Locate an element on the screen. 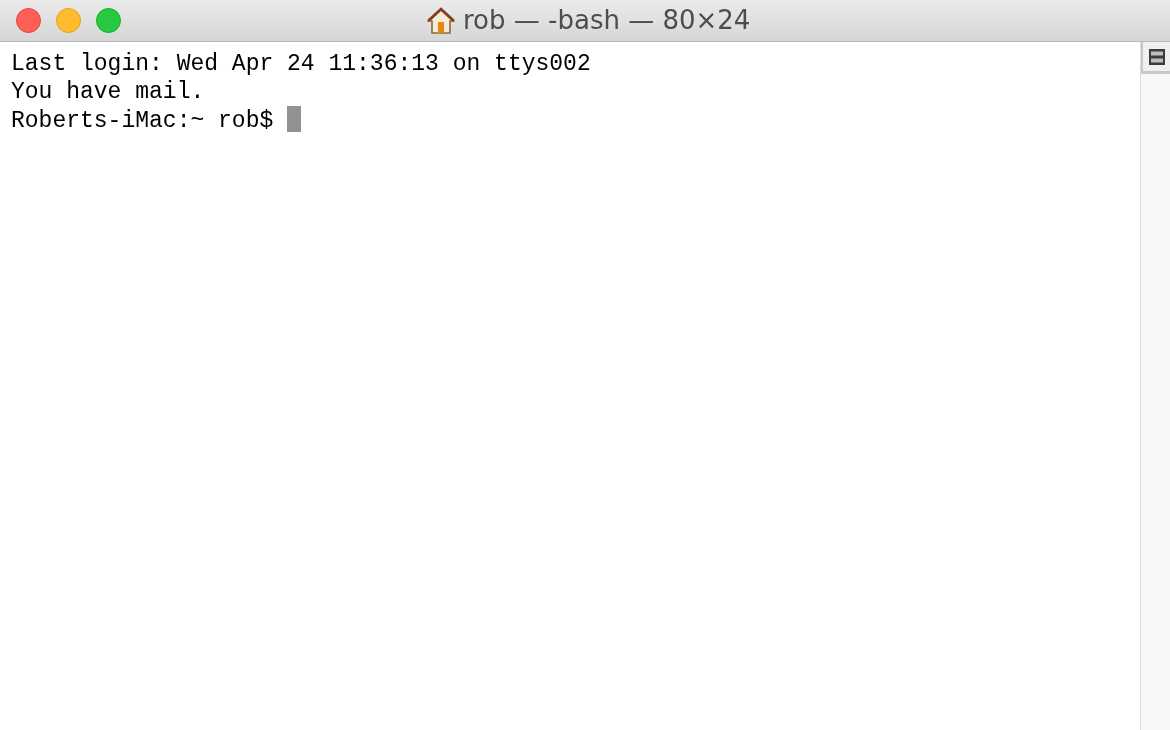 The height and width of the screenshot is (730, 1170). zoom-button is located at coordinates (108, 20).